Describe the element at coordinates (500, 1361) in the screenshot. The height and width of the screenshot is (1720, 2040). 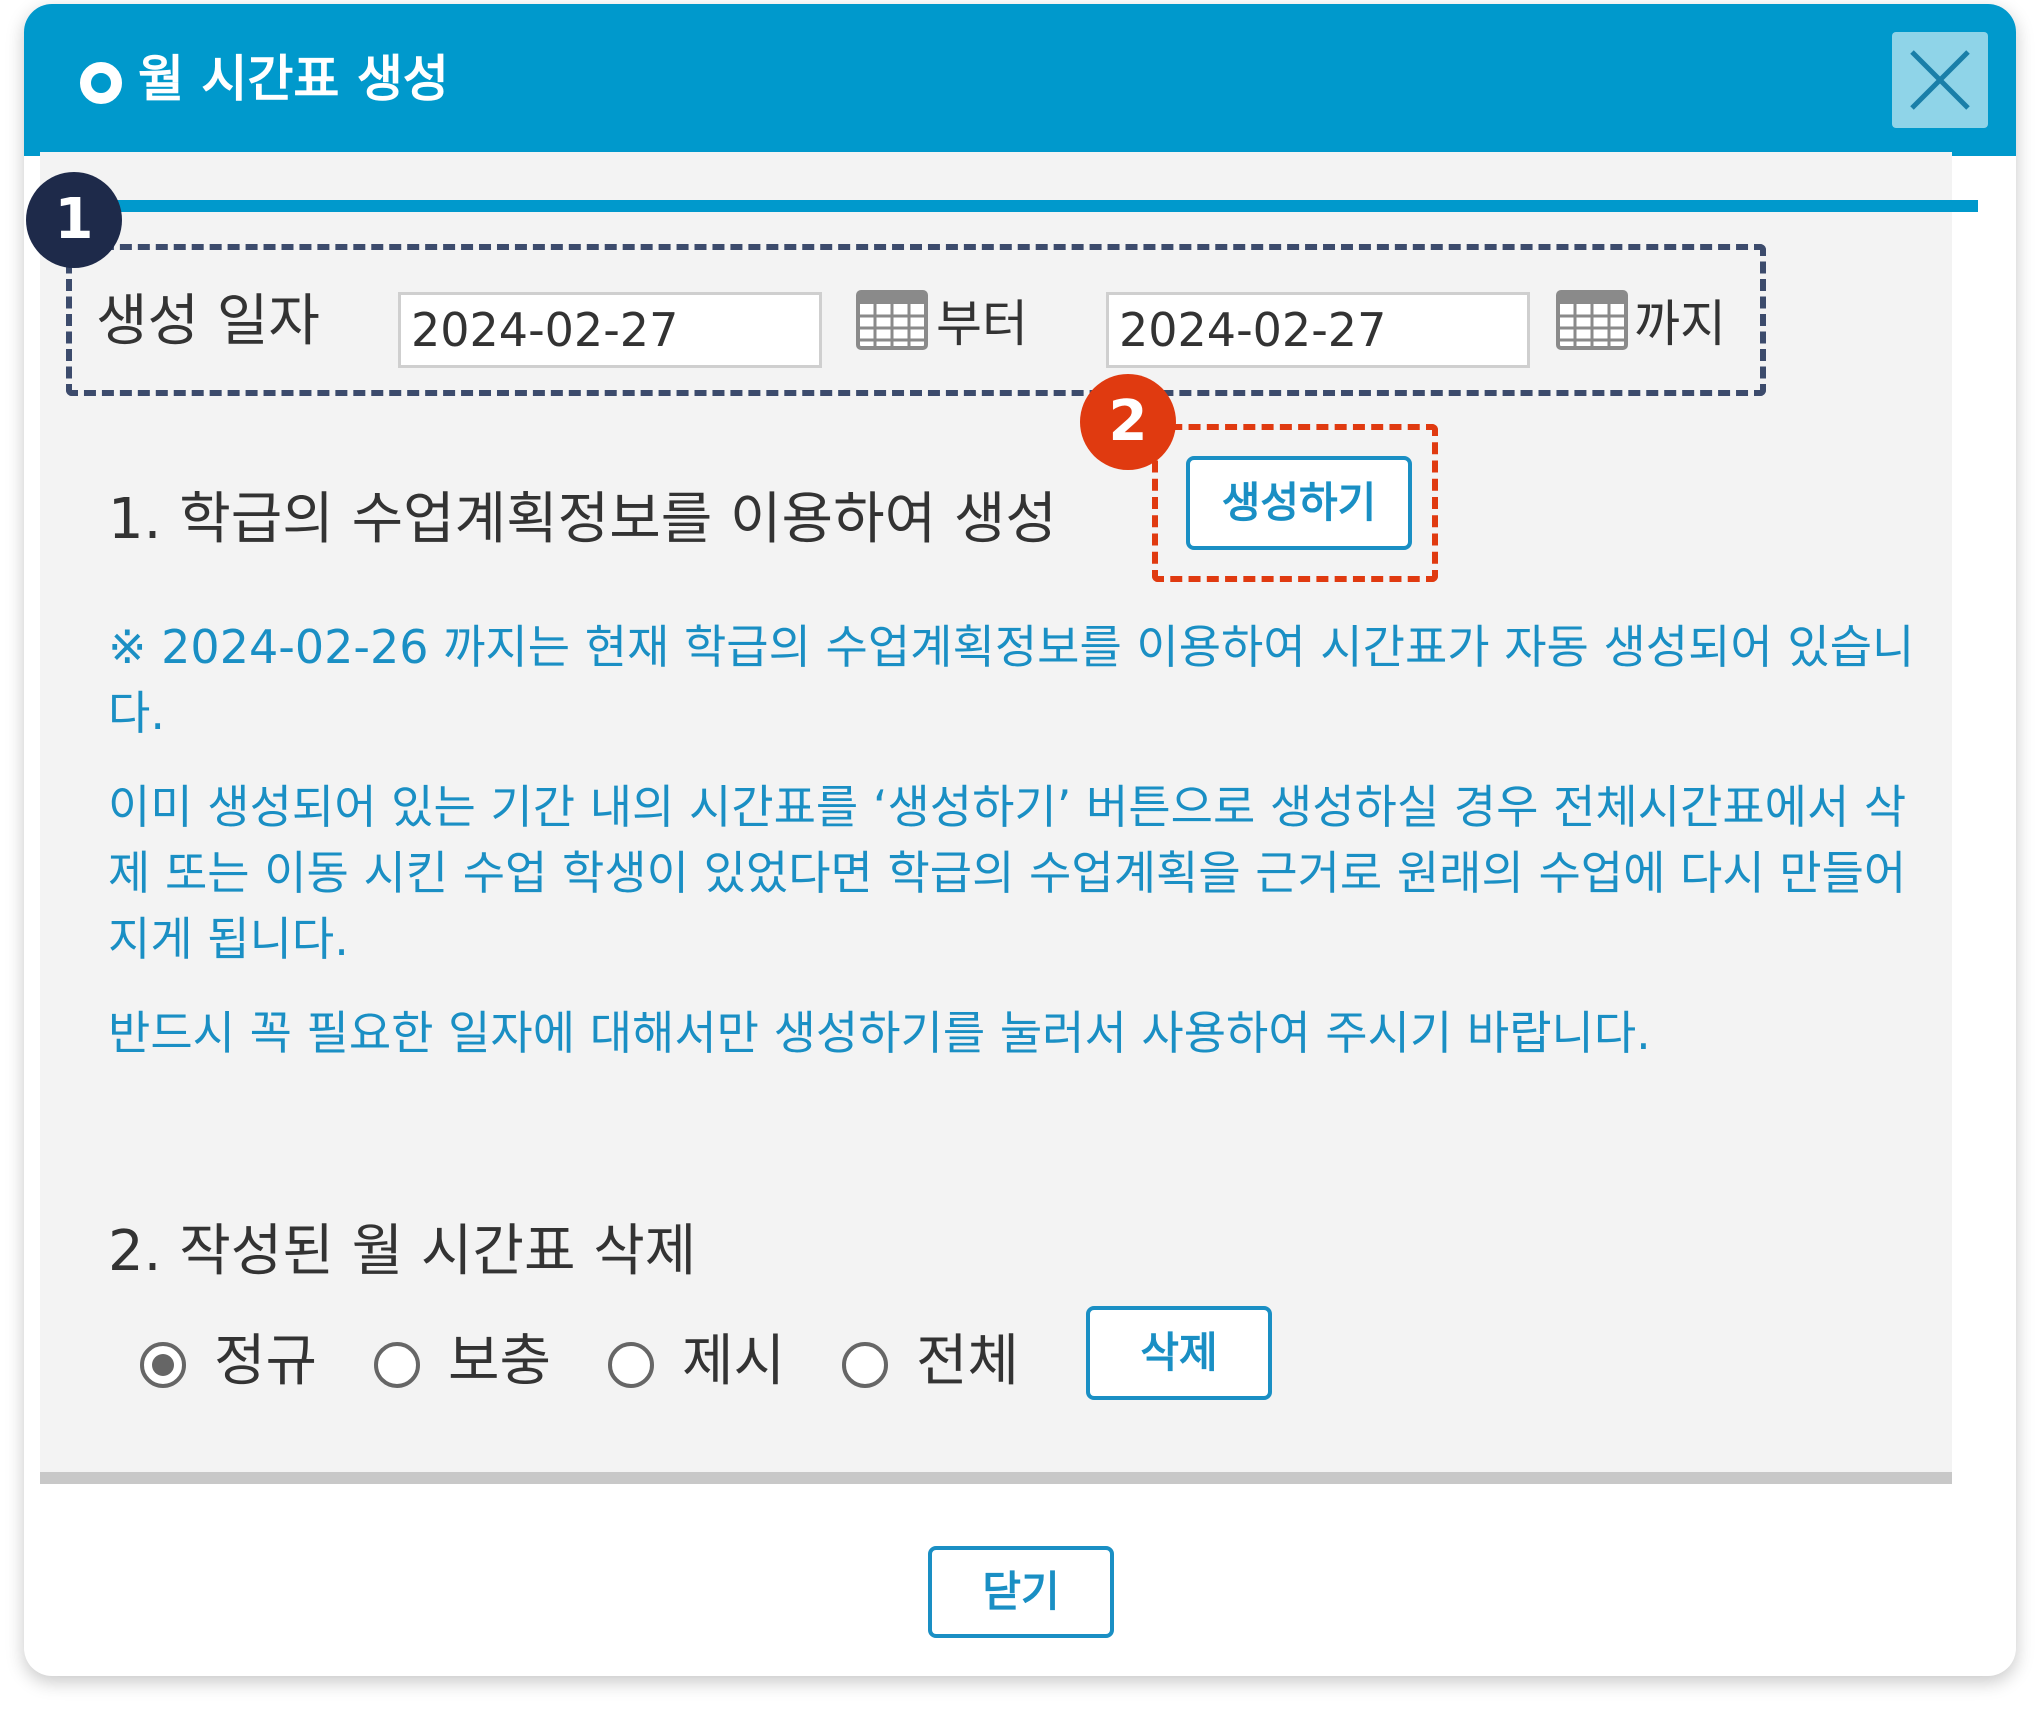
I see `radio-label: 보충` at that location.